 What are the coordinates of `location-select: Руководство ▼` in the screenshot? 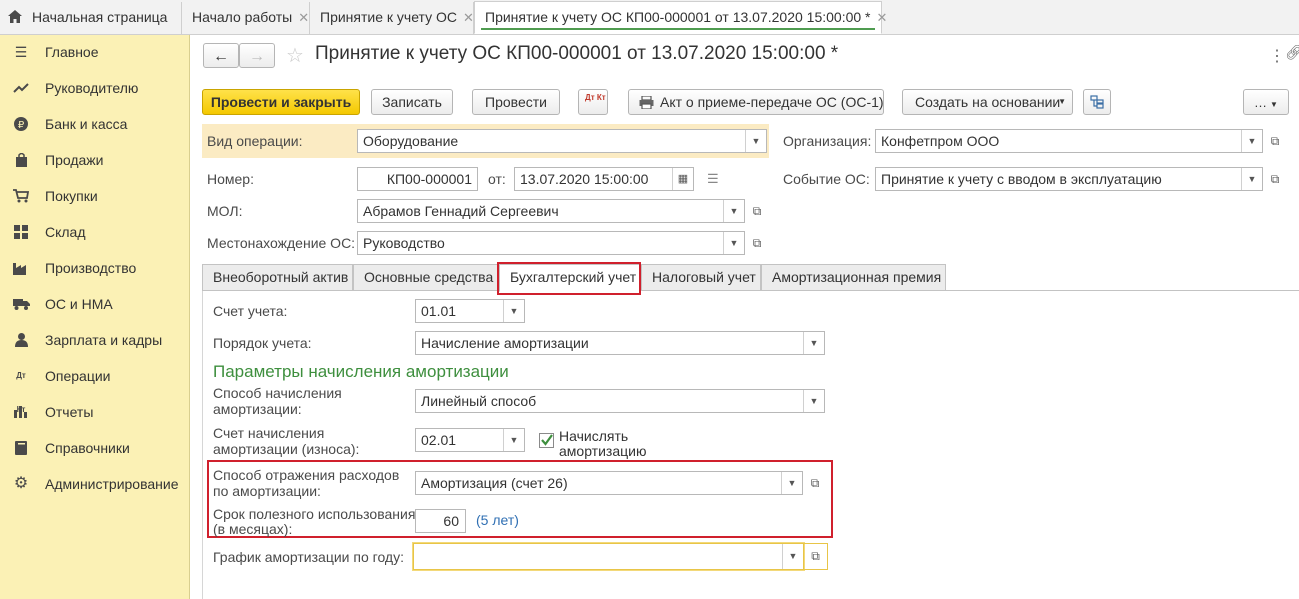 It's located at (551, 243).